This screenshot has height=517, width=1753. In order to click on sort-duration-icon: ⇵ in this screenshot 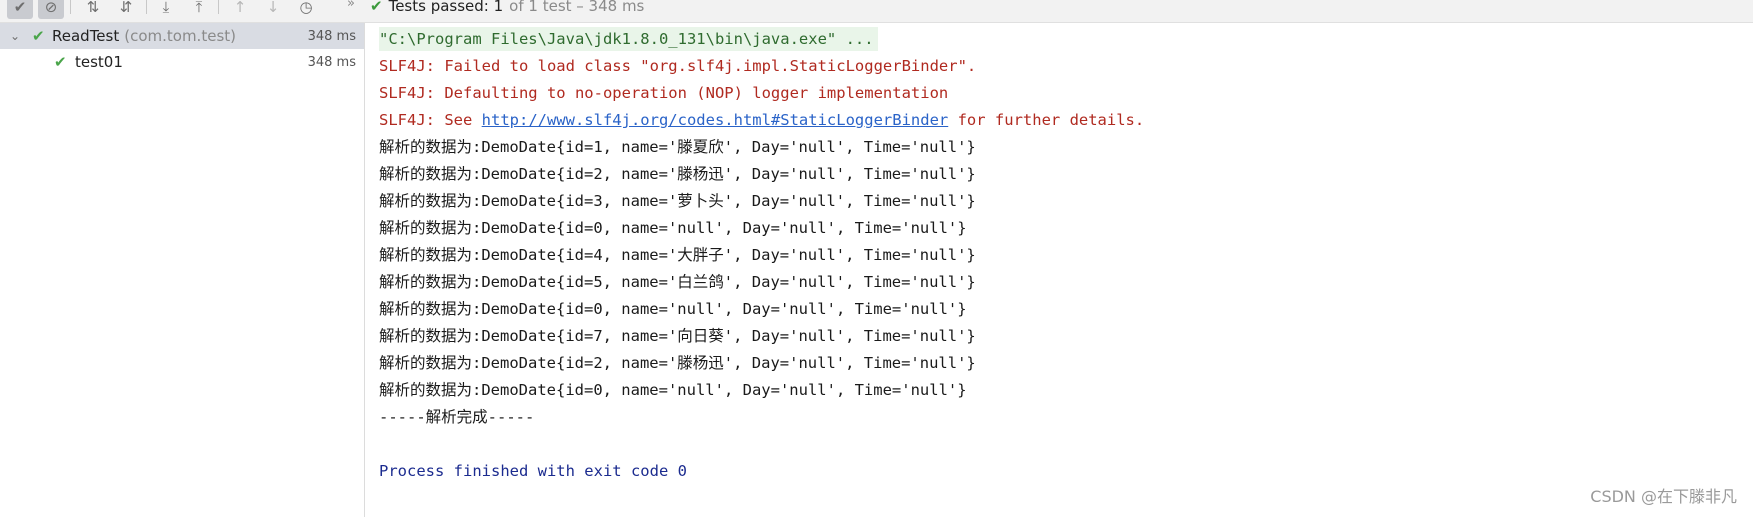, I will do `click(126, 9)`.